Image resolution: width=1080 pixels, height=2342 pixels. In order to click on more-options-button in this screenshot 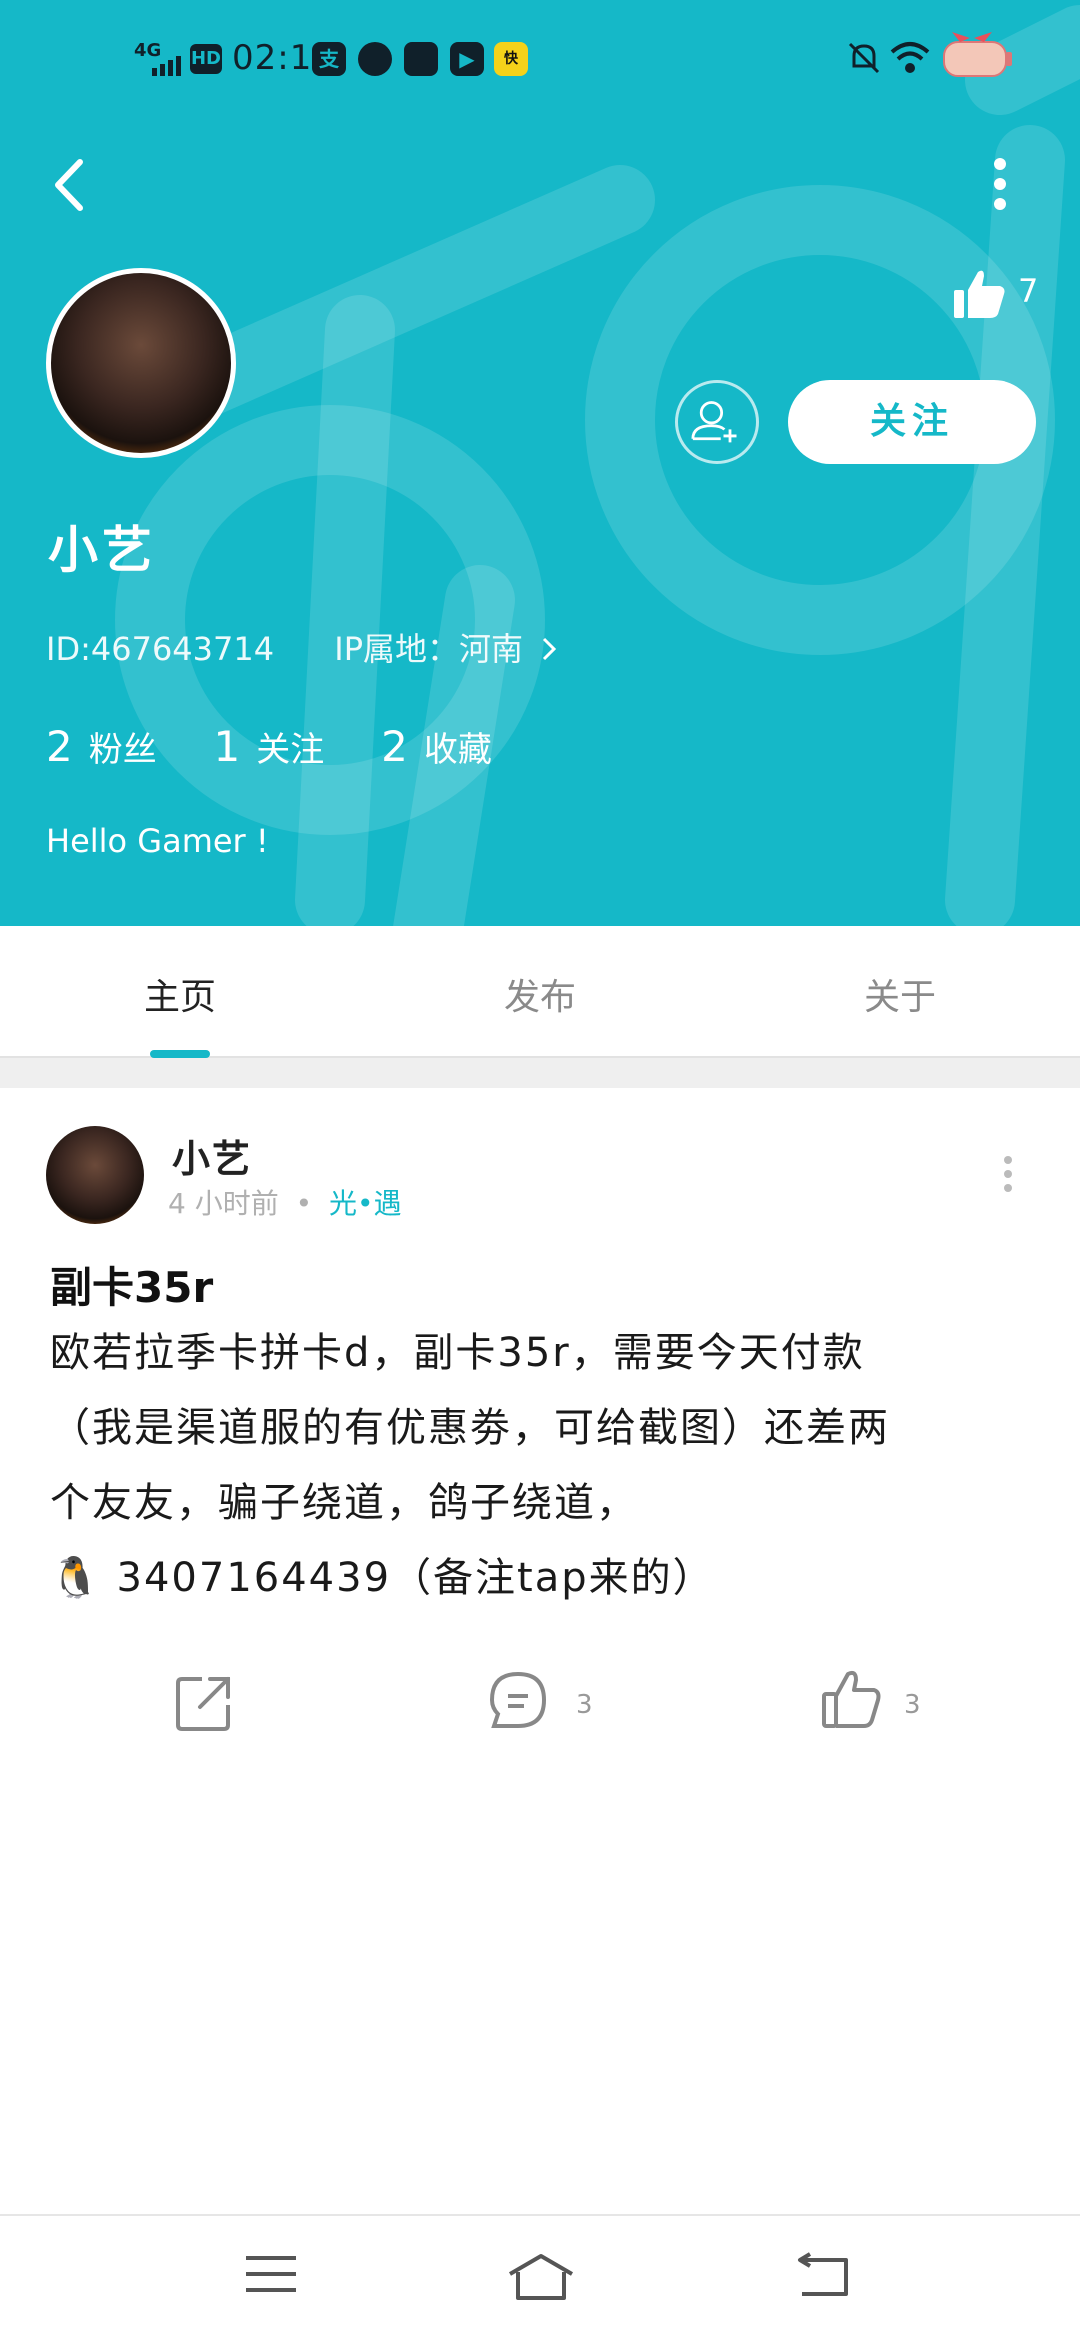, I will do `click(1000, 185)`.